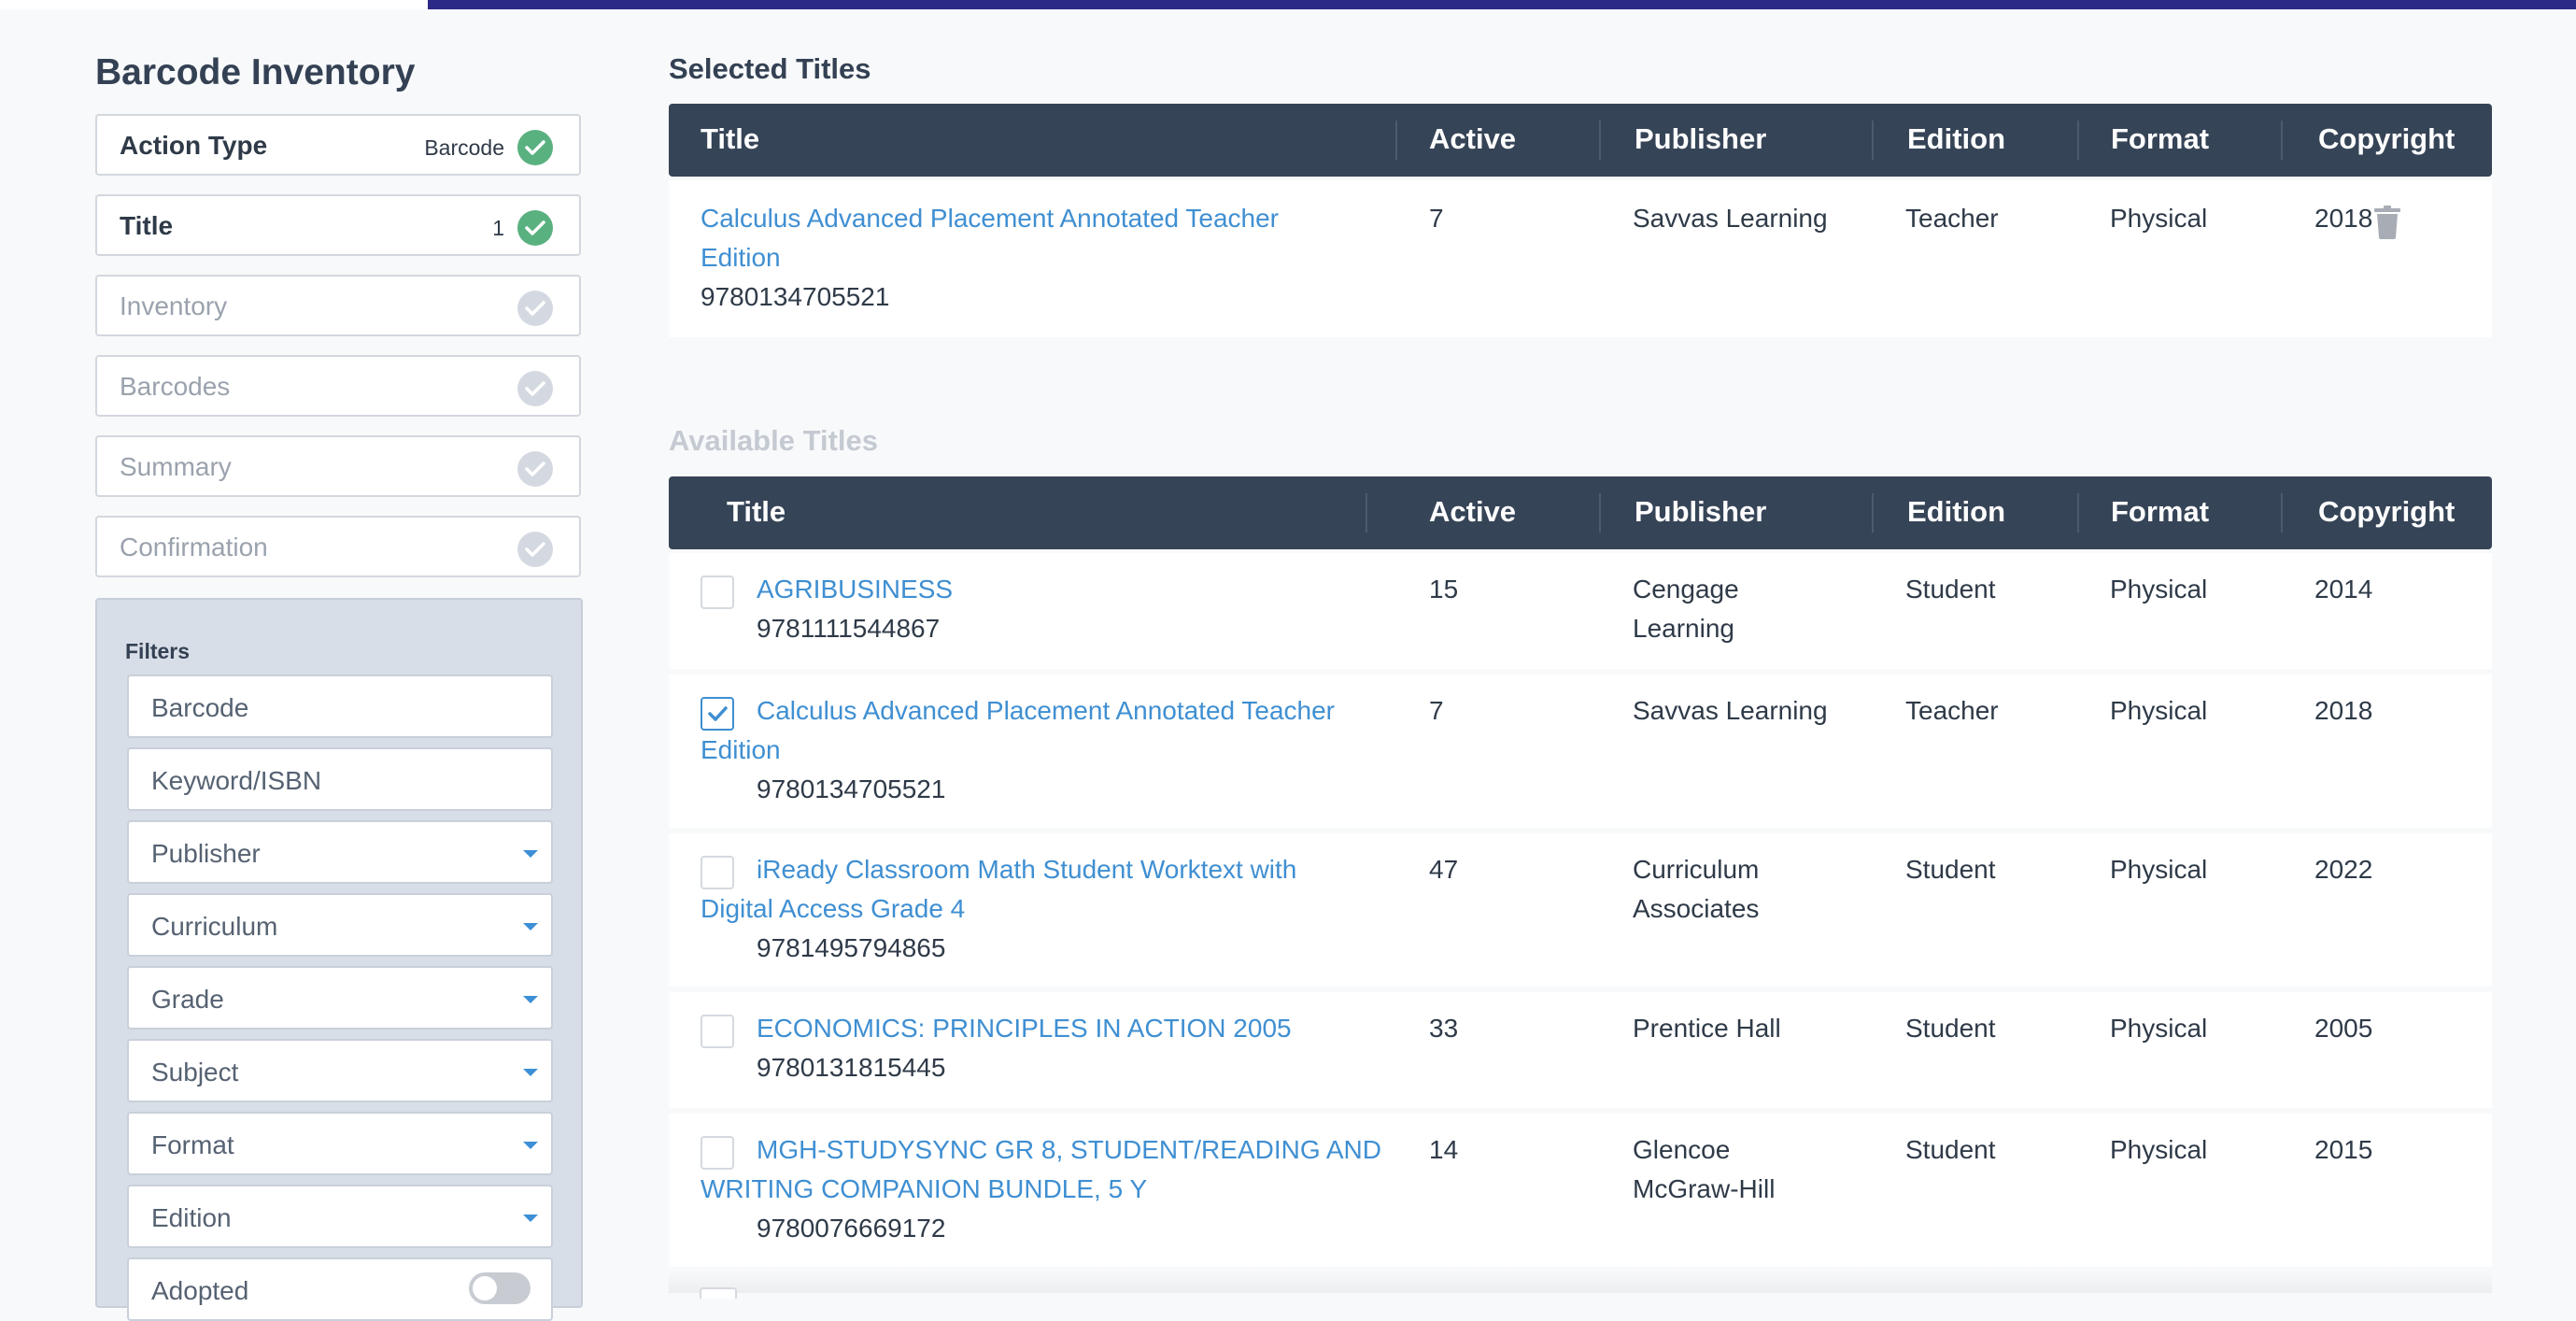 This screenshot has height=1321, width=2576. Describe the element at coordinates (340, 925) in the screenshot. I see `curriculum-select: Curriculum` at that location.